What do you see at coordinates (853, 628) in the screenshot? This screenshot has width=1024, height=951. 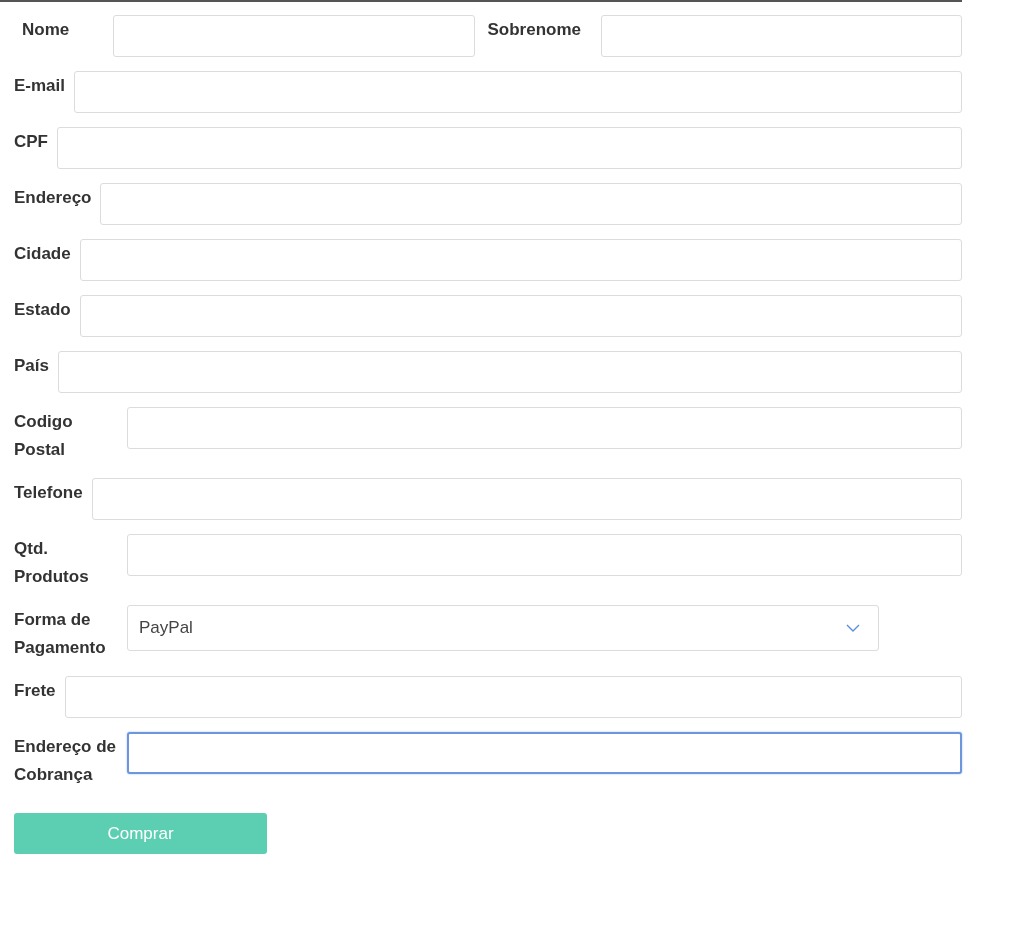 I see `chevron-down-icon` at bounding box center [853, 628].